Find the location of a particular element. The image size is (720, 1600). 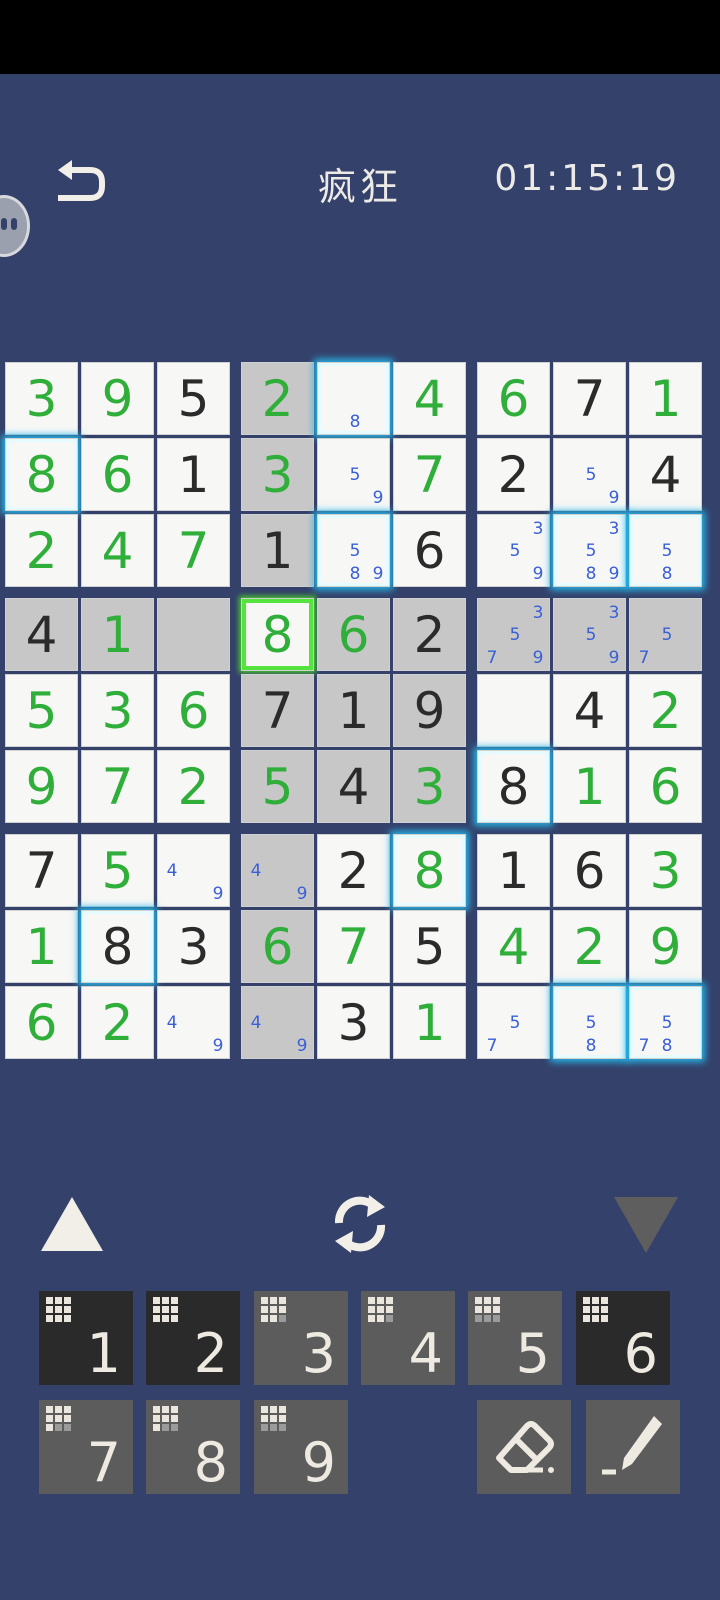

cell-r4c3 is located at coordinates (193, 634).